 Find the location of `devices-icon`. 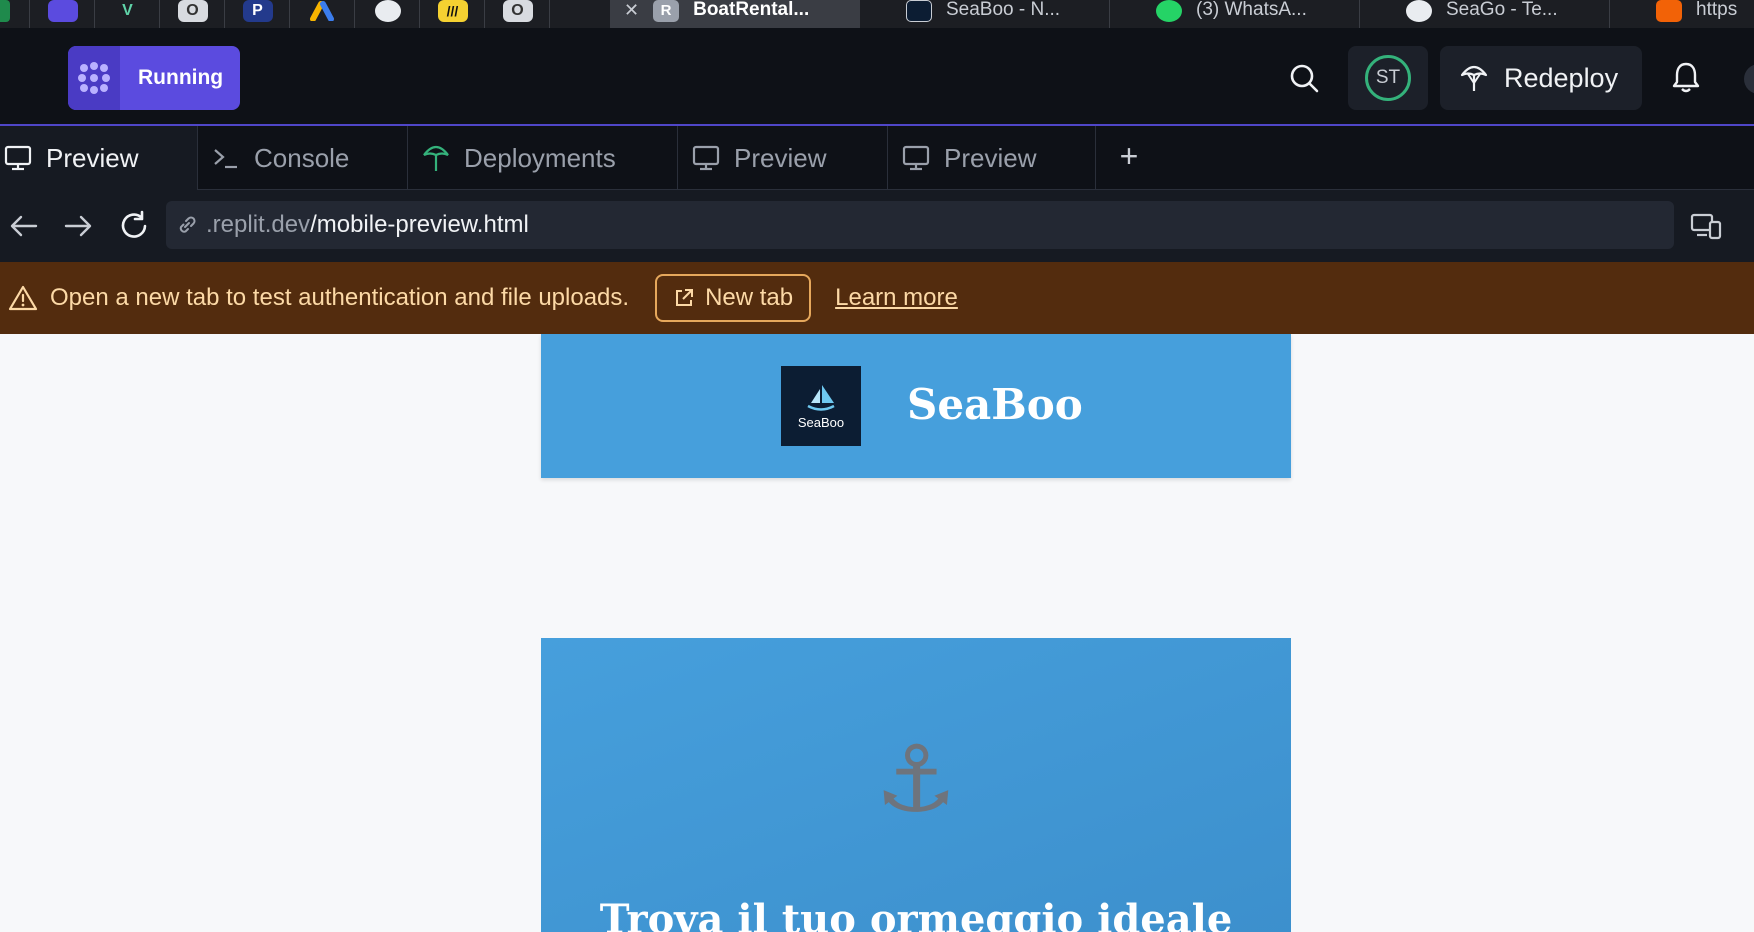

devices-icon is located at coordinates (1706, 226).